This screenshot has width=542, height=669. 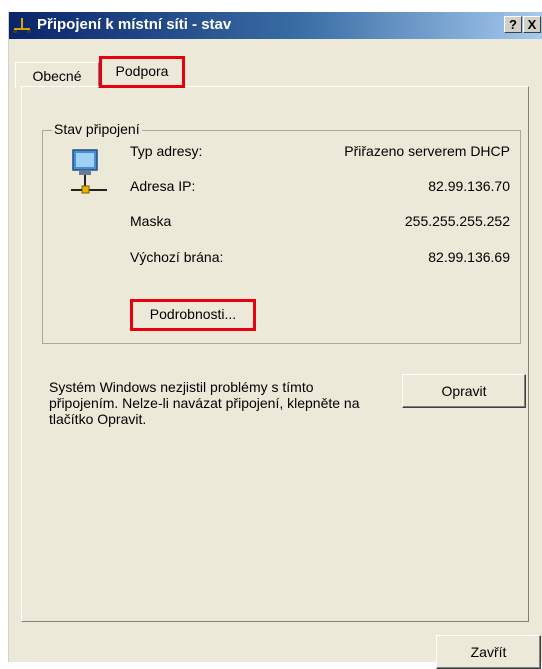 I want to click on ip-address-value: 82.99.136.70, so click(x=469, y=186).